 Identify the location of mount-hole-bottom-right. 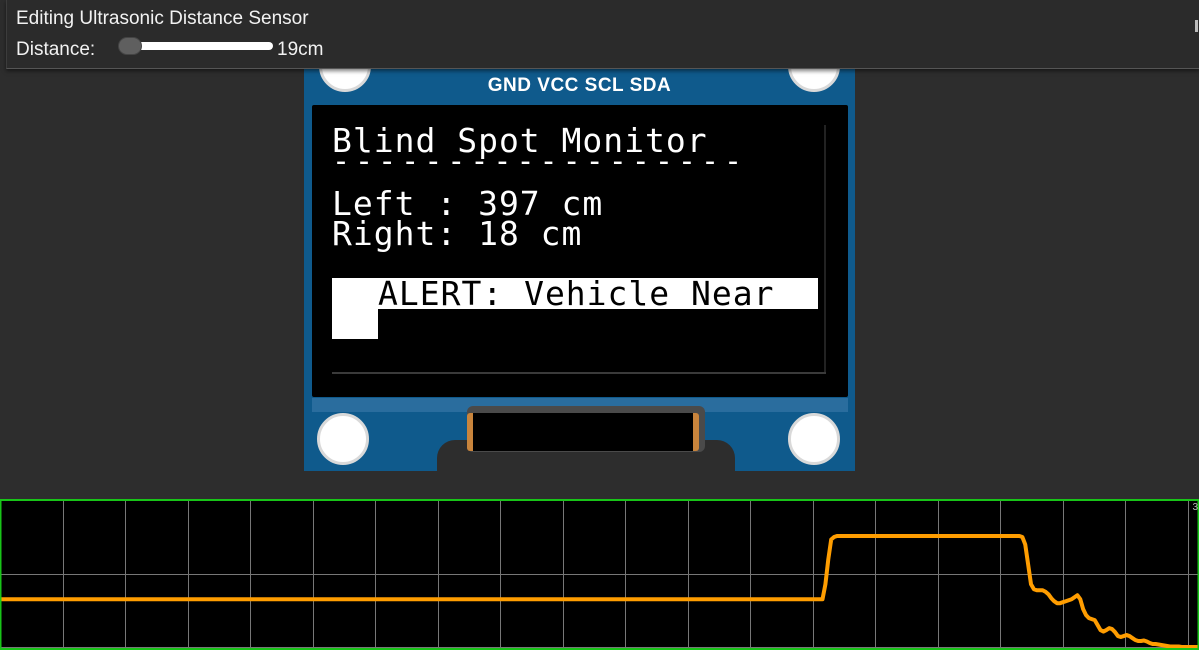
(814, 439).